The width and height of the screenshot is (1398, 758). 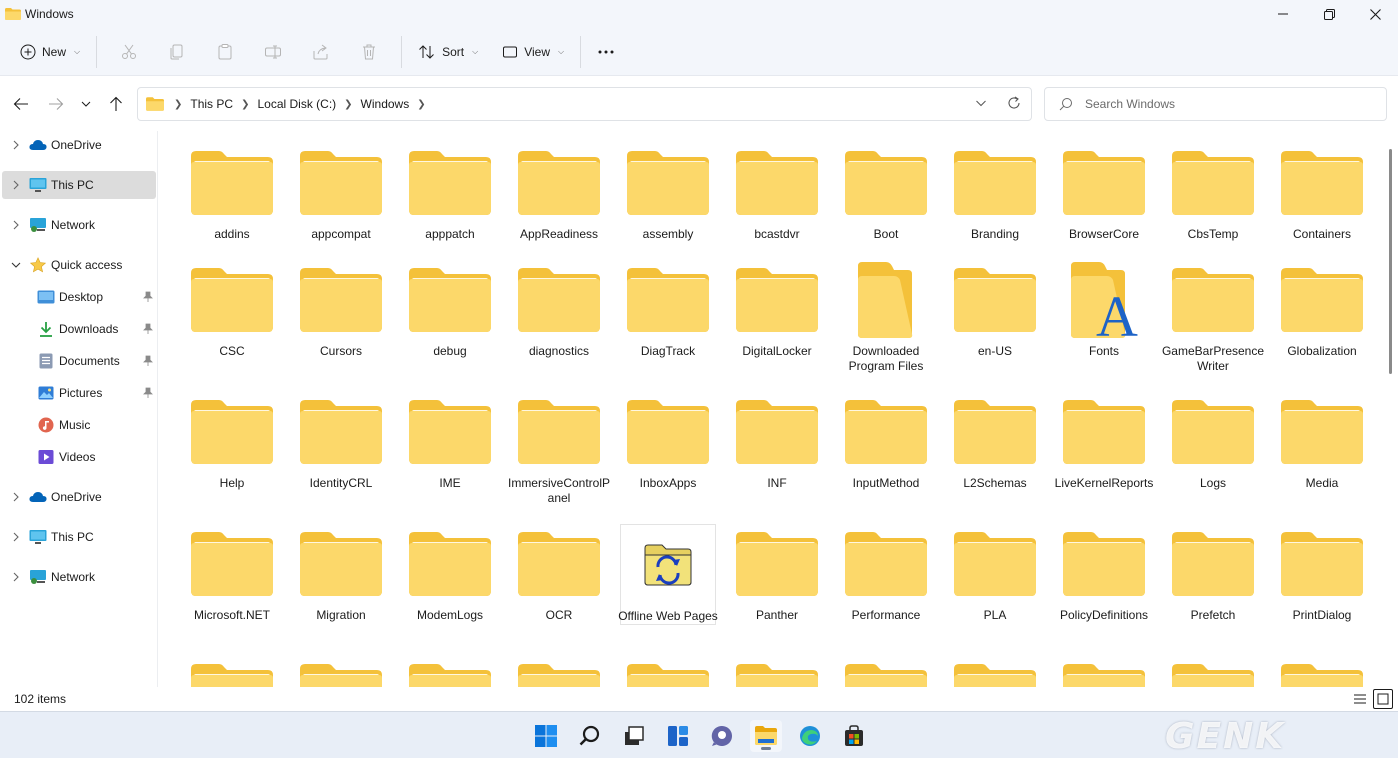 What do you see at coordinates (385, 104) in the screenshot?
I see `breadcrumb-windows: Windows` at bounding box center [385, 104].